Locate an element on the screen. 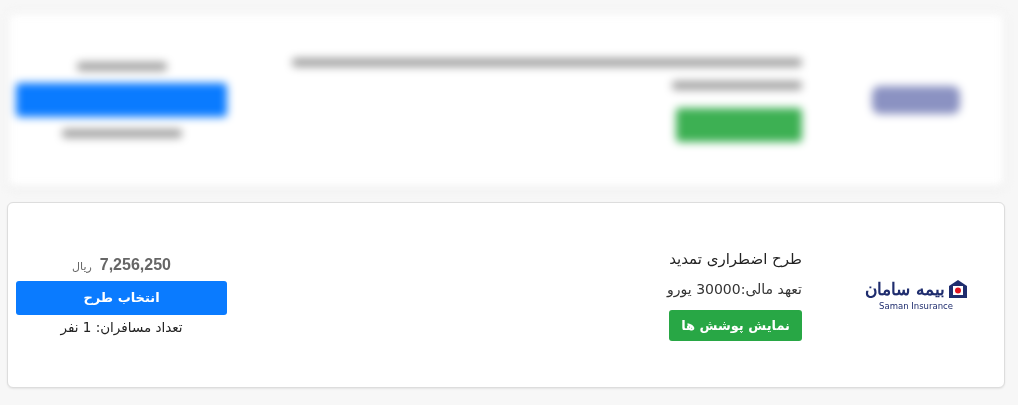 The height and width of the screenshot is (405, 1018). price: 7,256,250 is located at coordinates (135, 264).